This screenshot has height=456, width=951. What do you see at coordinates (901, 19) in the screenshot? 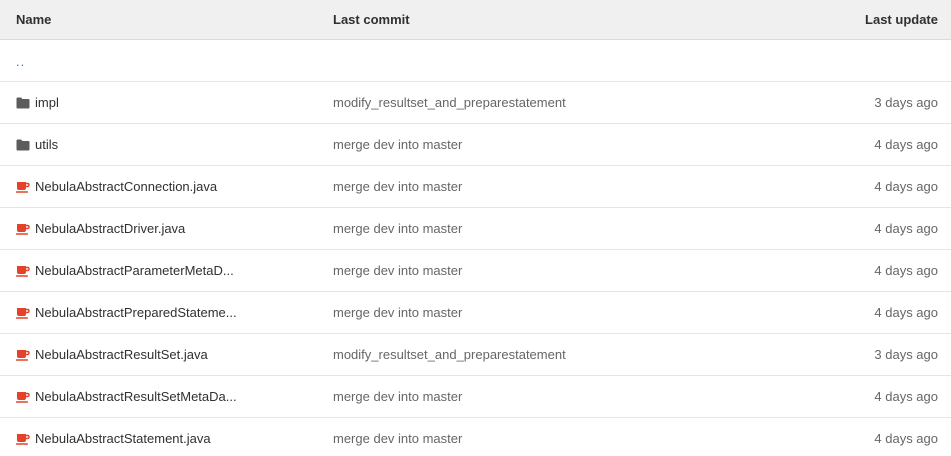
I see `column-header-last-update: Last update` at bounding box center [901, 19].